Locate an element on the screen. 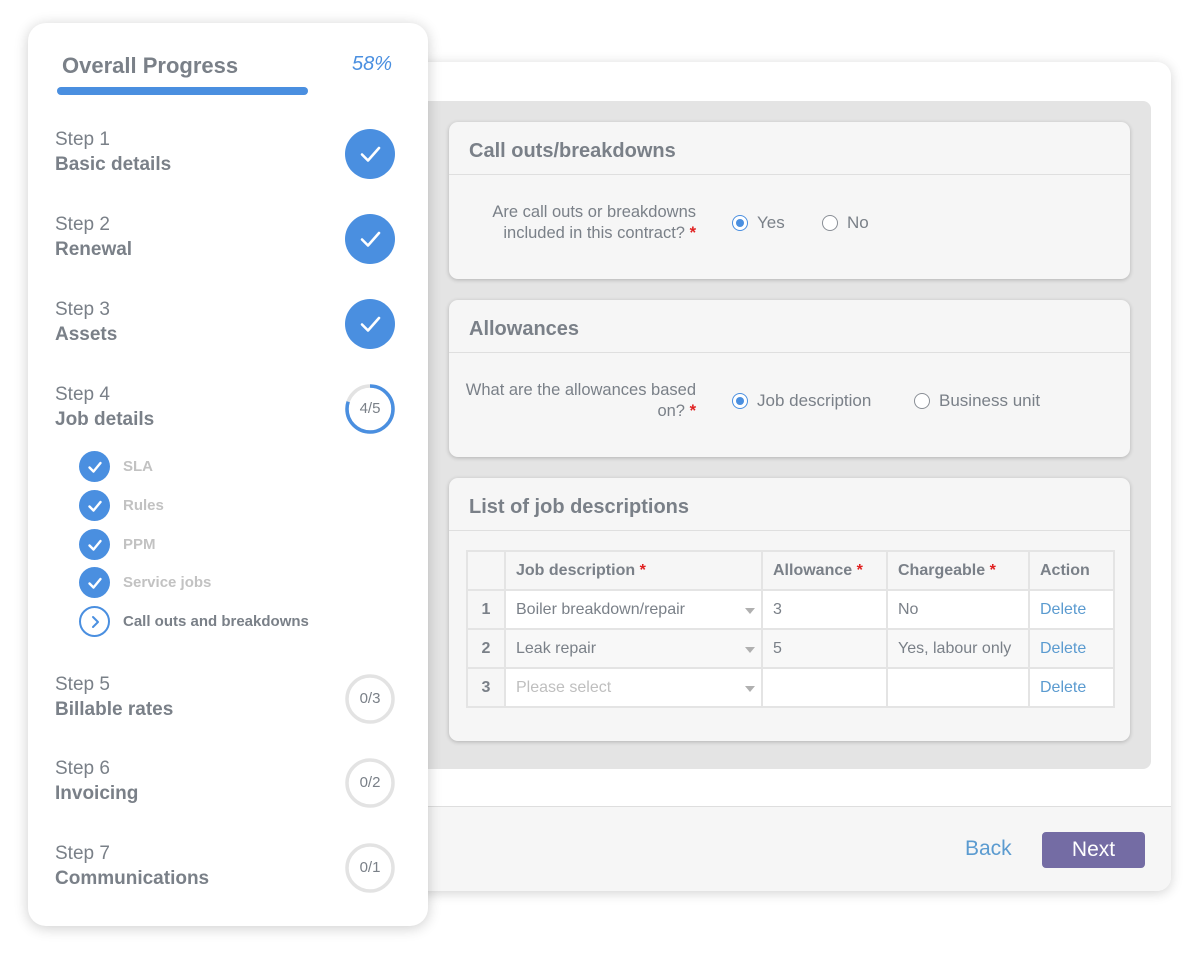 The image size is (1200, 954). overall-progress-title: Overall Progress is located at coordinates (150, 65).